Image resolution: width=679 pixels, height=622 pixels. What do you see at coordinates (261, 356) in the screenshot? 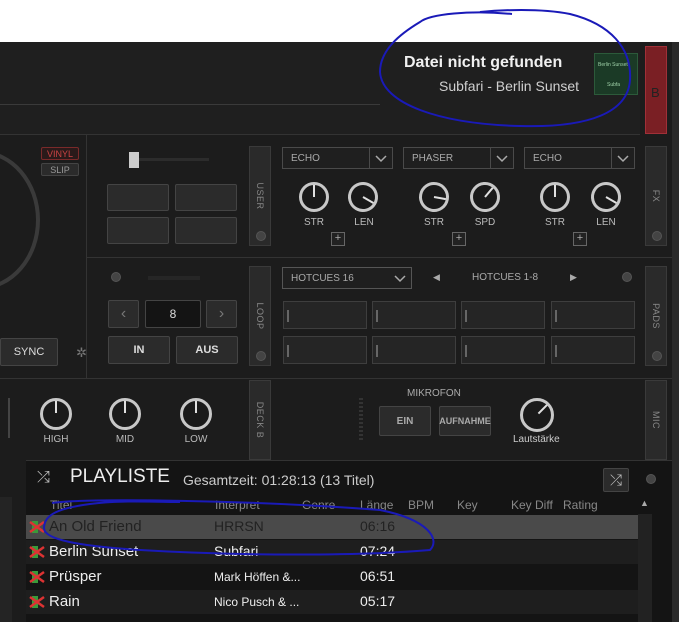
I see `loop-tab-indicator` at bounding box center [261, 356].